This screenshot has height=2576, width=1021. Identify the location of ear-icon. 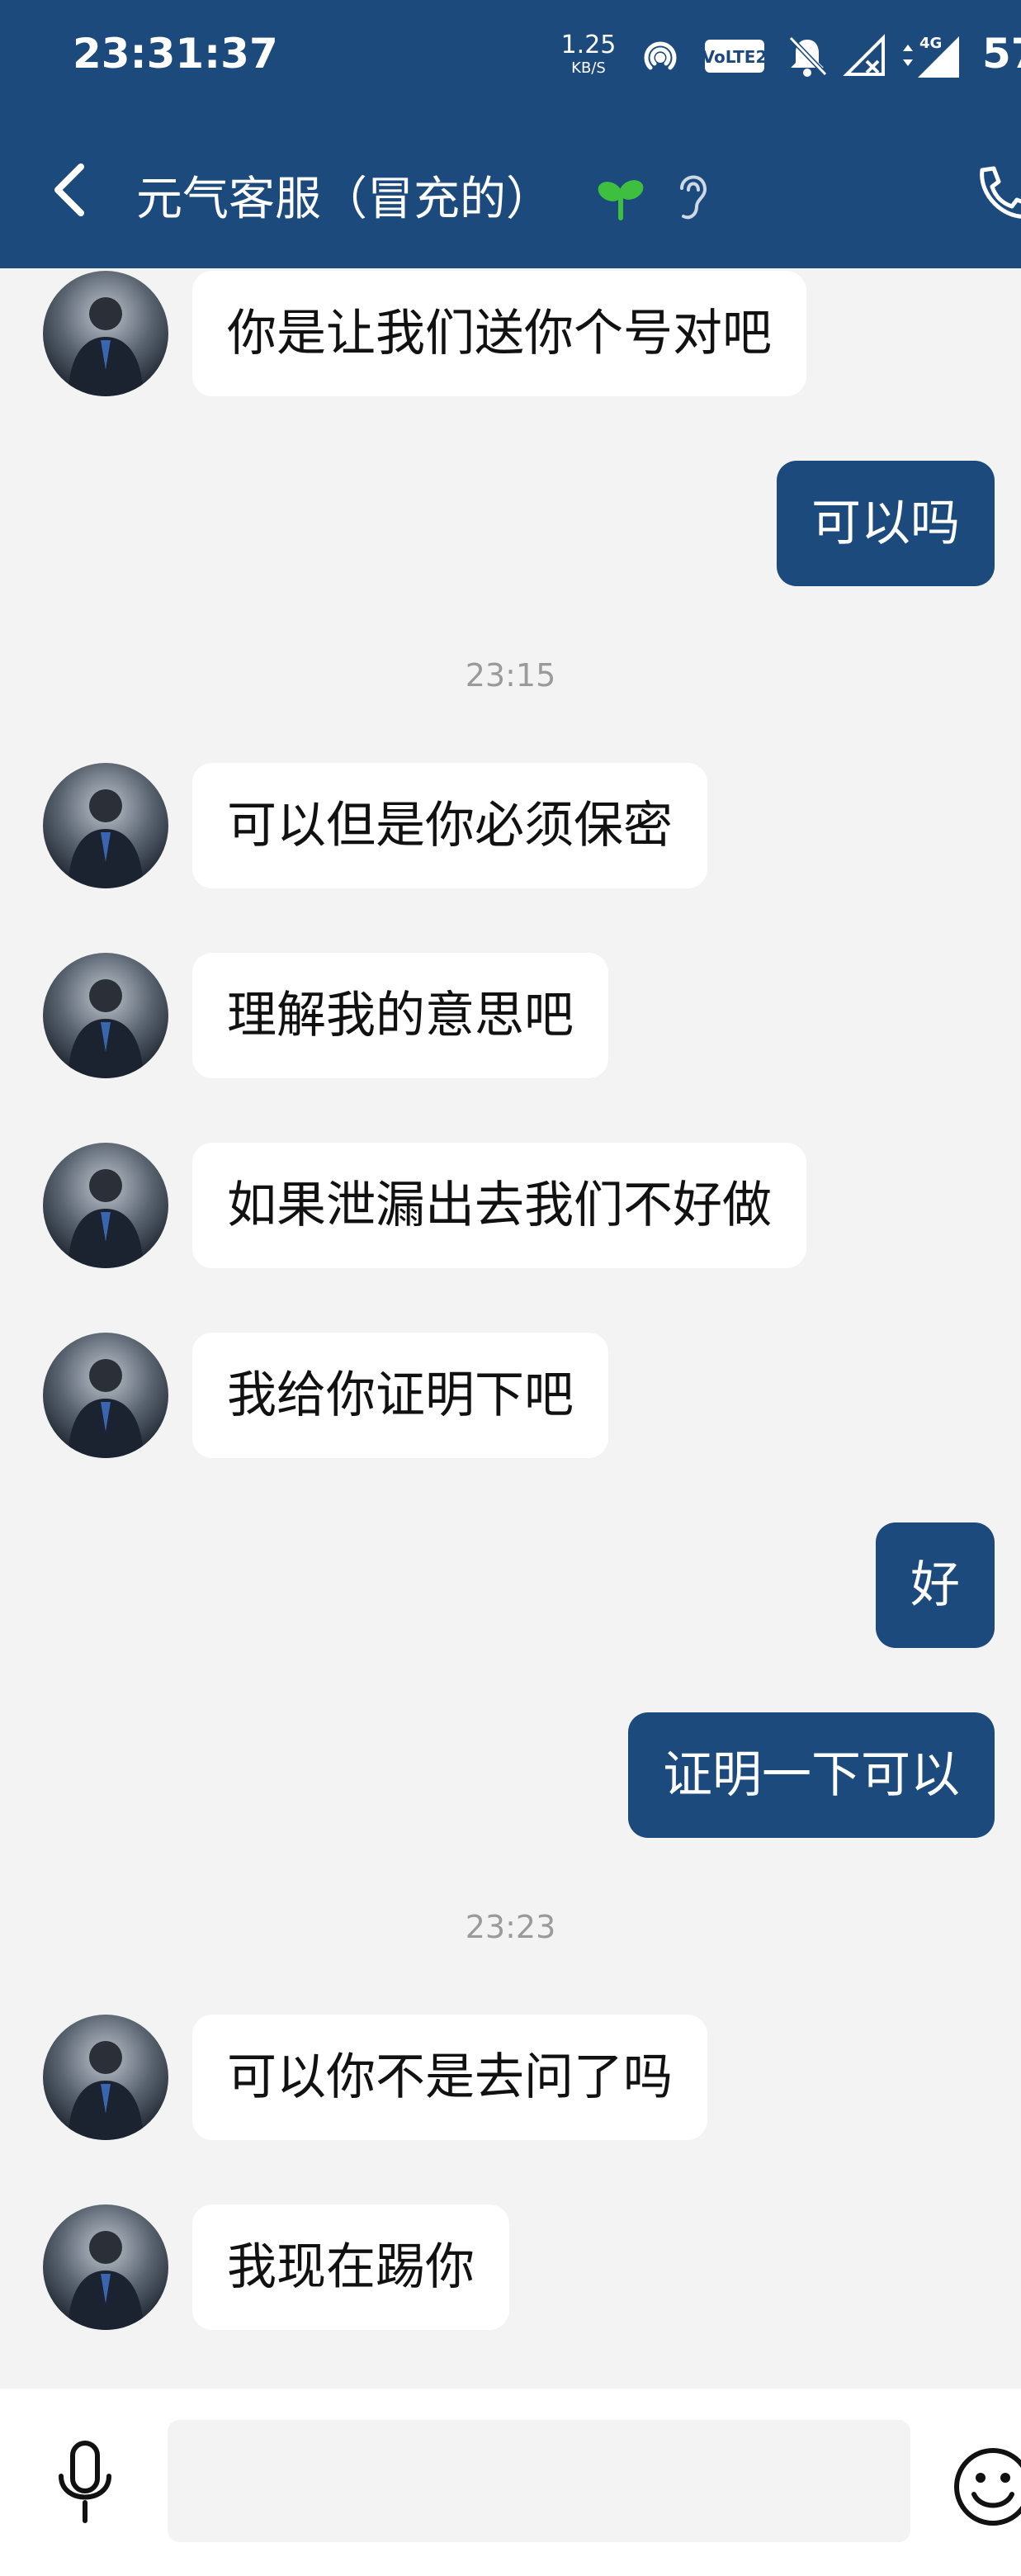
(693, 196).